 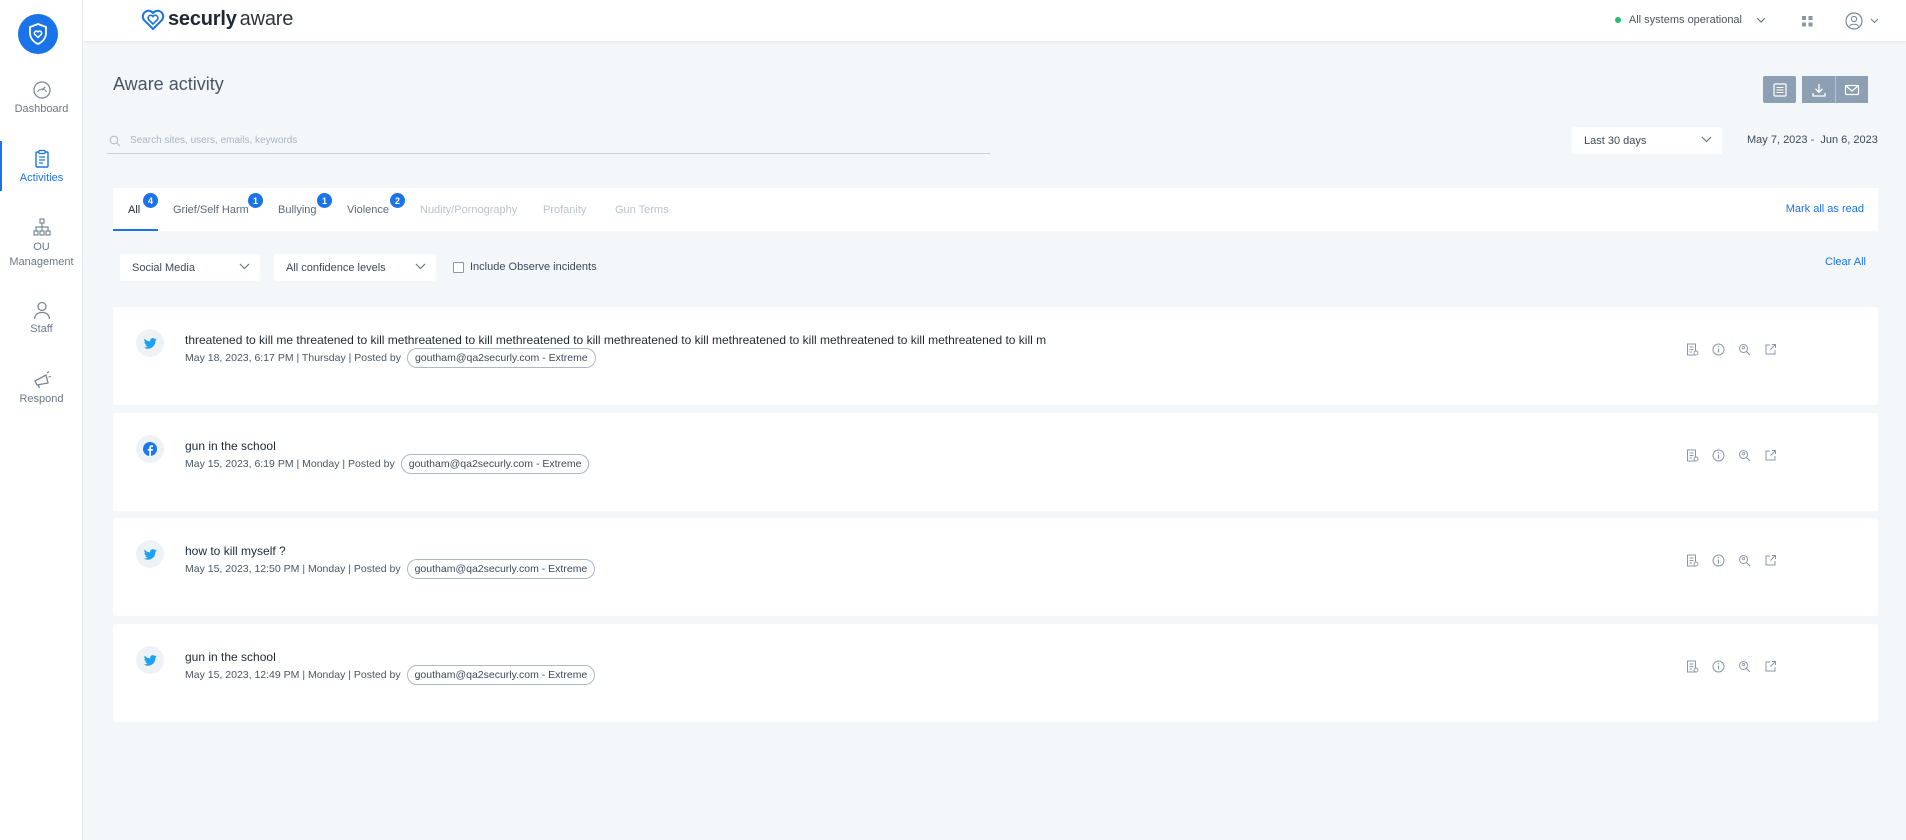 I want to click on sidebar-item-activities: Activities, so click(x=41, y=166).